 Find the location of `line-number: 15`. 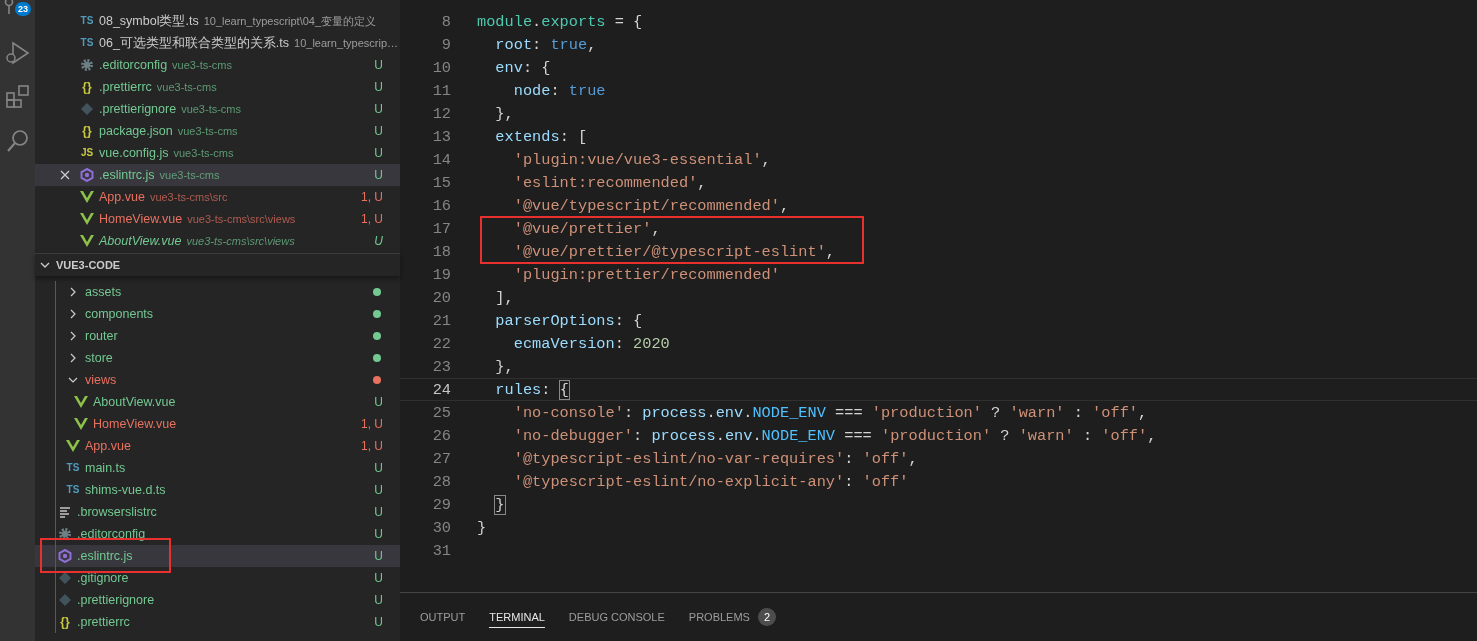

line-number: 15 is located at coordinates (441, 182).